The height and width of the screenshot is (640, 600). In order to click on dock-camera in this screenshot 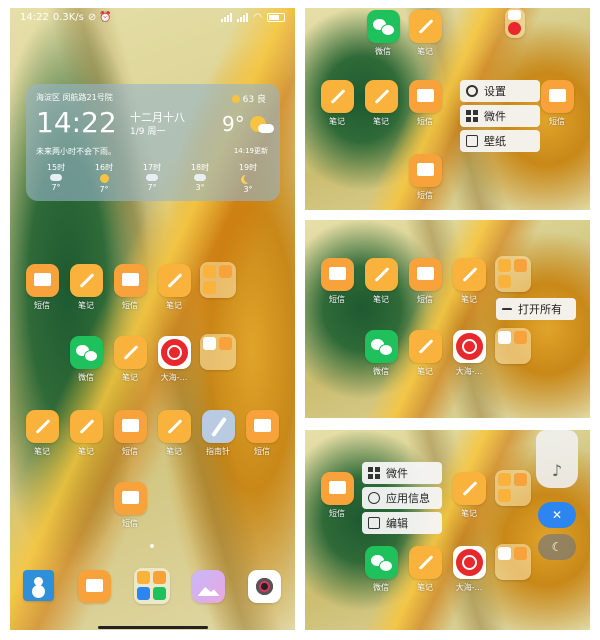, I will do `click(264, 586)`.